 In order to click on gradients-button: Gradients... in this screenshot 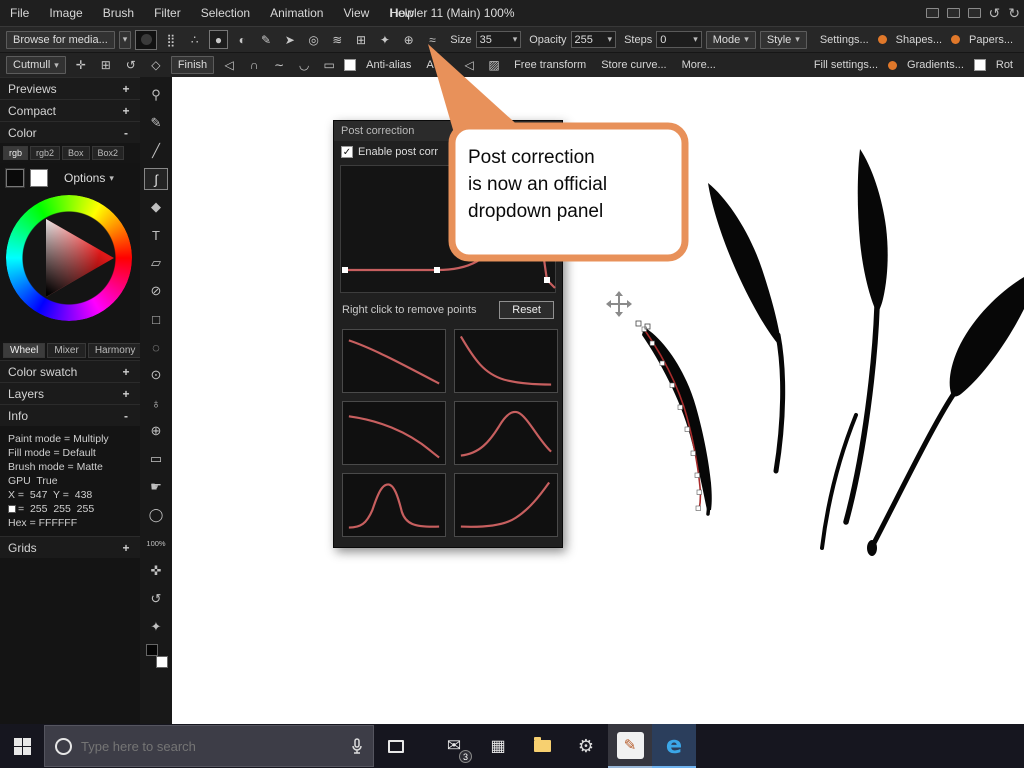, I will do `click(935, 65)`.